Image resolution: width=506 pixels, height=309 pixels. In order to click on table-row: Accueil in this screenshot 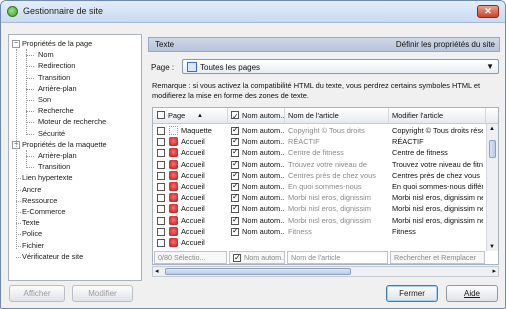, I will do `click(318, 243)`.